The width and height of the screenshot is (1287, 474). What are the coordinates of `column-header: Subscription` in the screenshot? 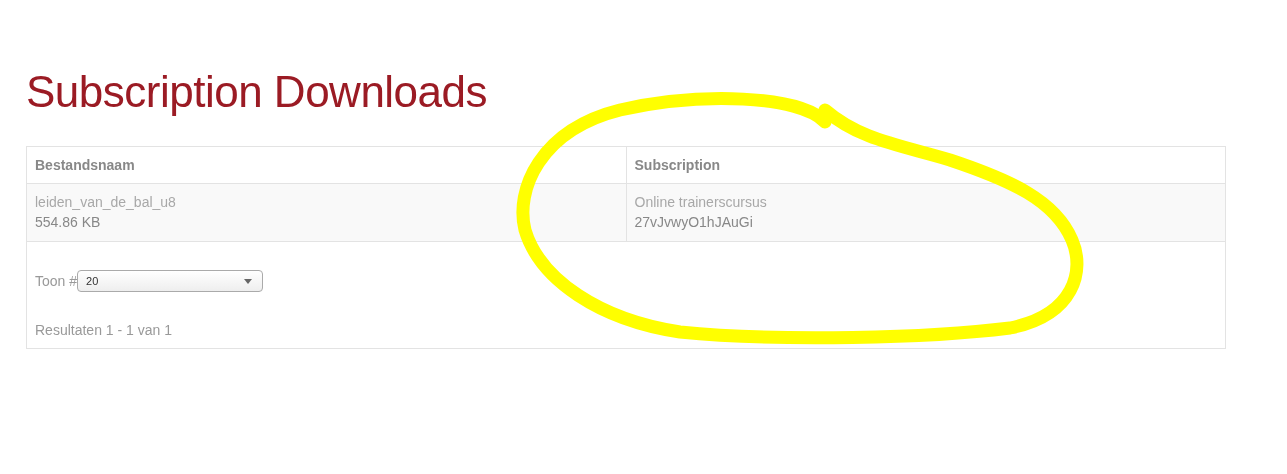 It's located at (925, 165).